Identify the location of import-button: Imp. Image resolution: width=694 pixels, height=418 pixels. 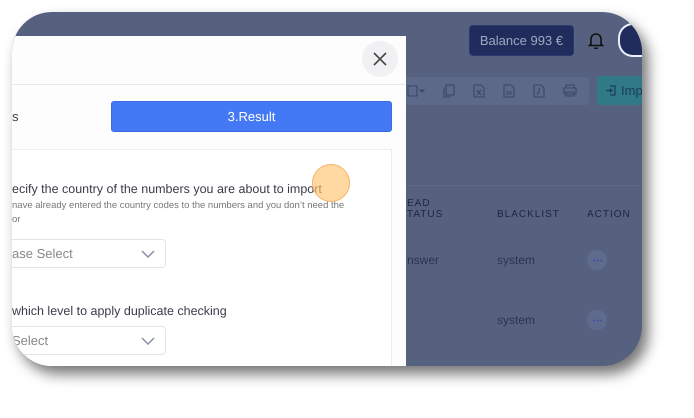
(619, 90).